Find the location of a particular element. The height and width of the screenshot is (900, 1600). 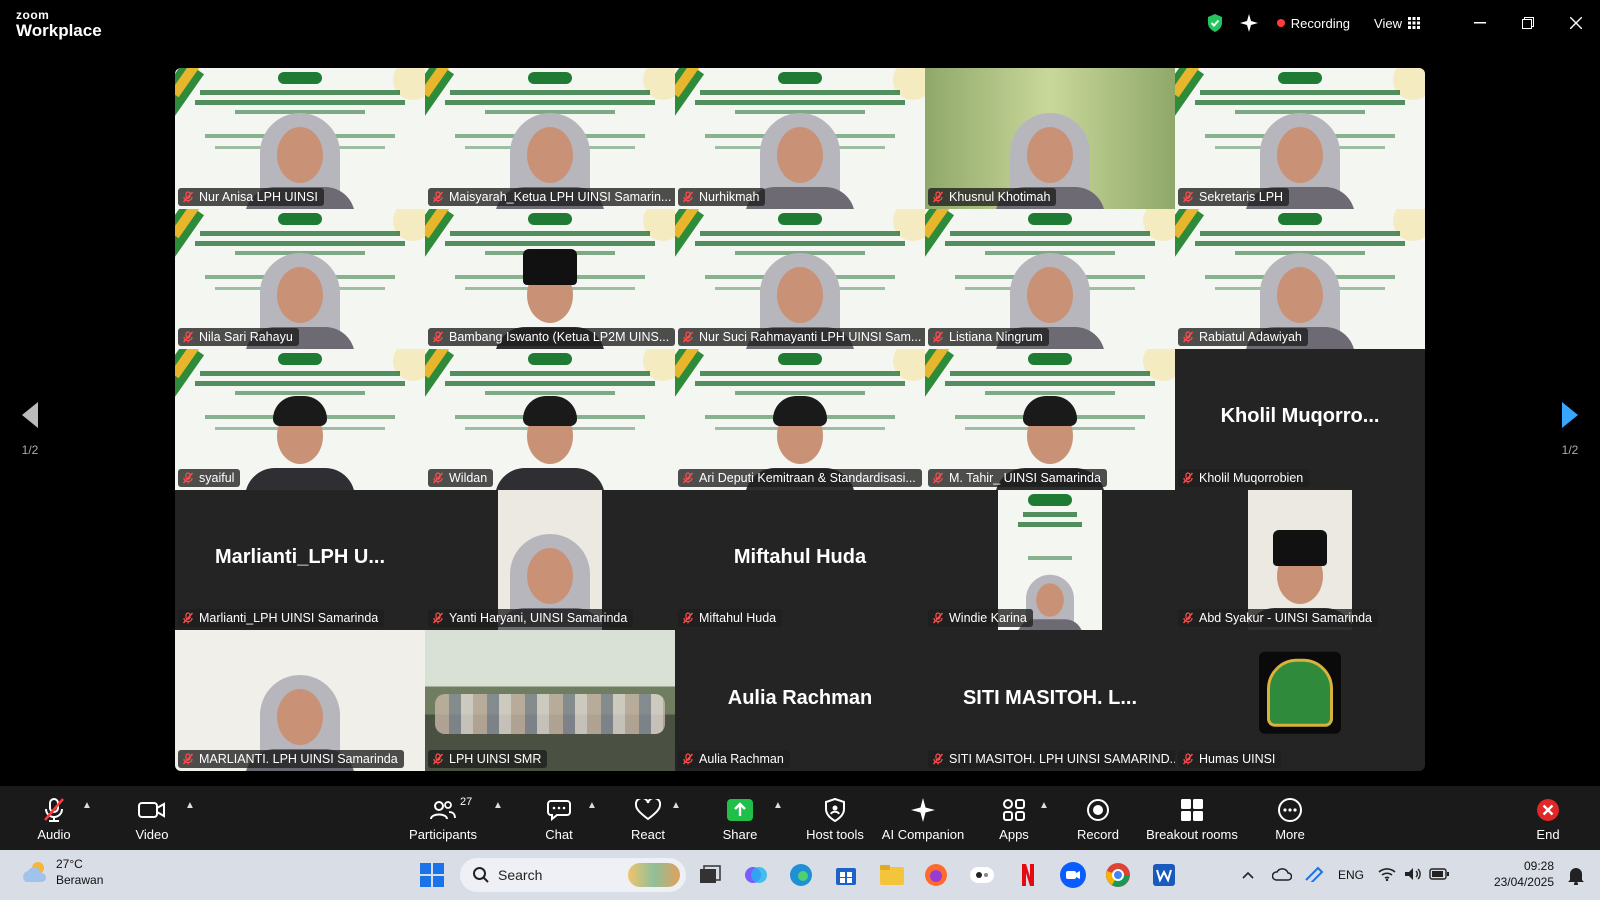

react-options-caret-icon: ▲ is located at coordinates (676, 805).